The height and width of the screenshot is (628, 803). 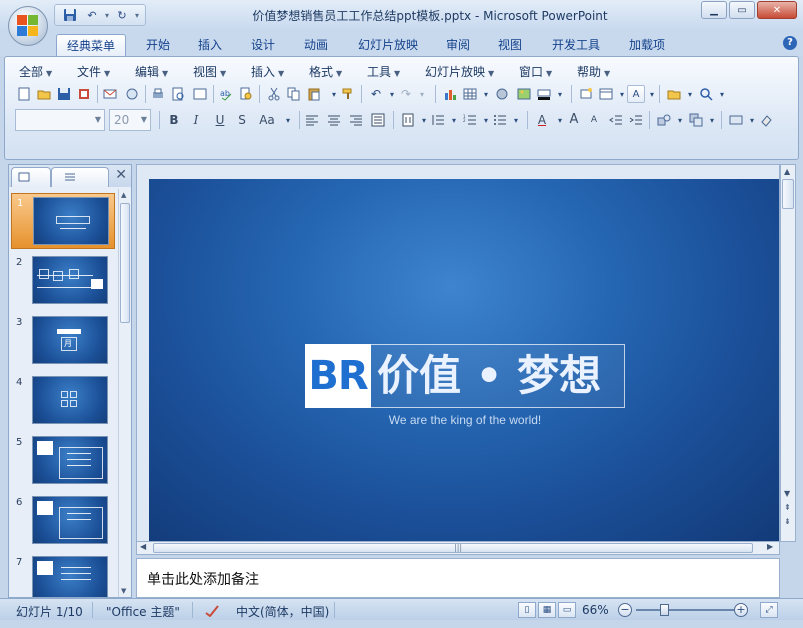 What do you see at coordinates (741, 610) in the screenshot?
I see `zoom-in-button: +` at bounding box center [741, 610].